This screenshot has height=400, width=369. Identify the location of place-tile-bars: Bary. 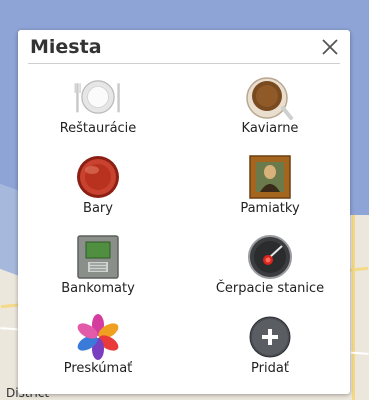
(98, 185).